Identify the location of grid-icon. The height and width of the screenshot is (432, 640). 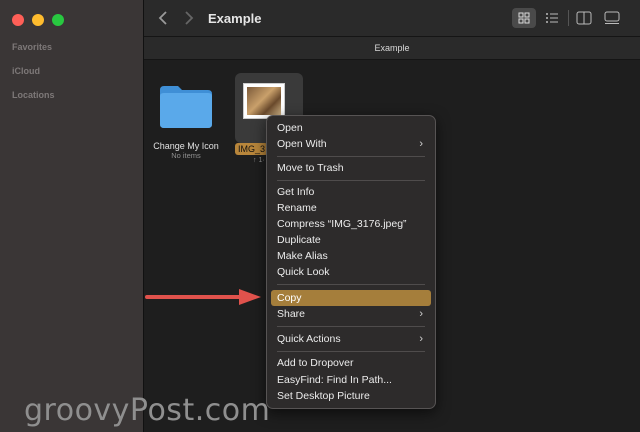
(524, 18).